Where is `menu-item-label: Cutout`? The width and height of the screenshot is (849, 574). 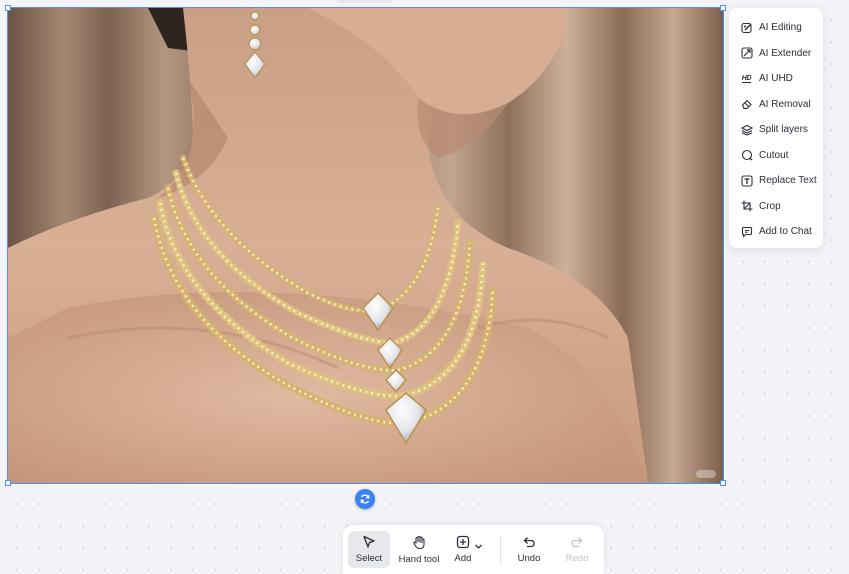 menu-item-label: Cutout is located at coordinates (774, 155).